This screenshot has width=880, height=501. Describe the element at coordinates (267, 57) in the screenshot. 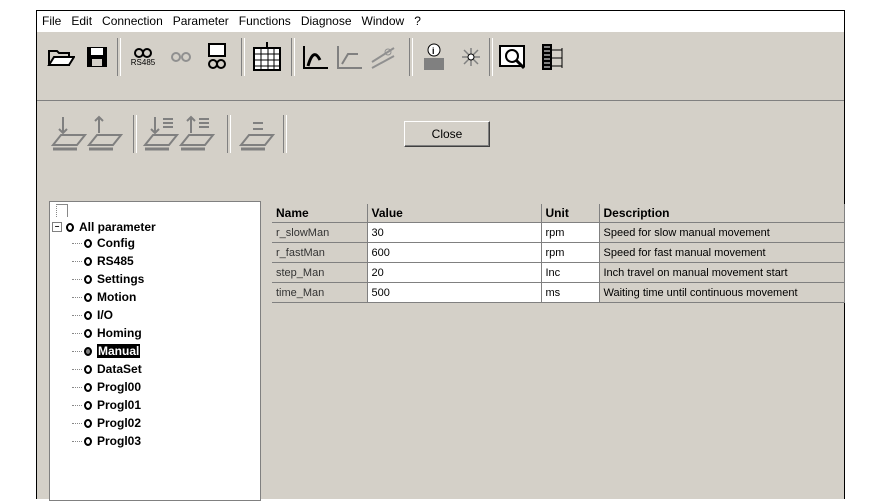

I see `parameter-table-button` at that location.